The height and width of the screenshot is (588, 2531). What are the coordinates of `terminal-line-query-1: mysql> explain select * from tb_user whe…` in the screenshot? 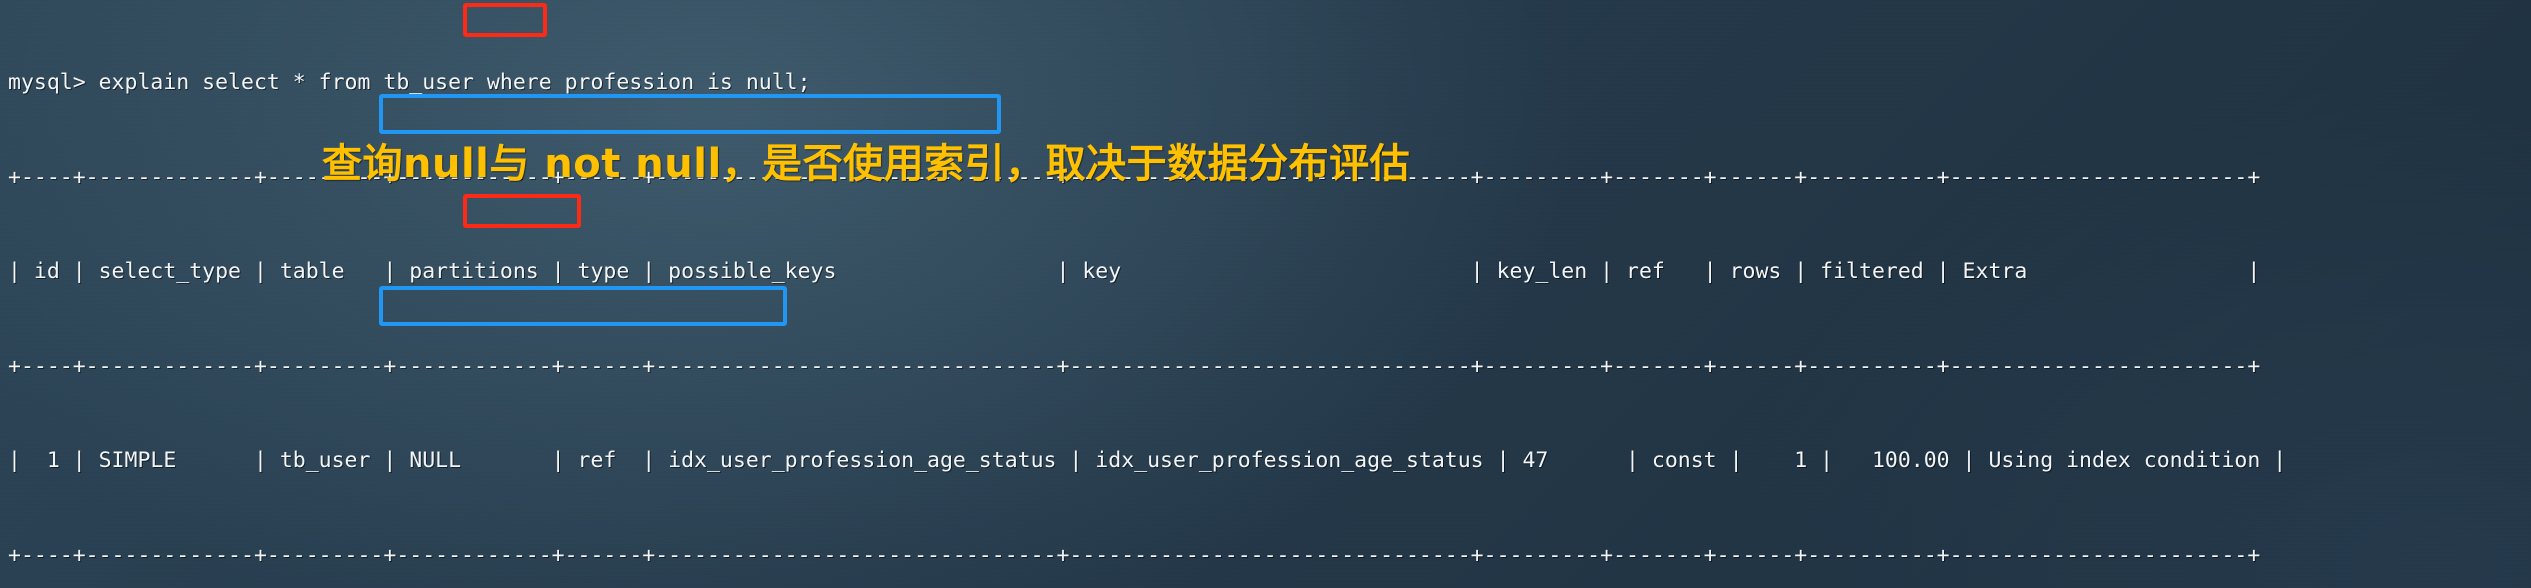 It's located at (409, 82).